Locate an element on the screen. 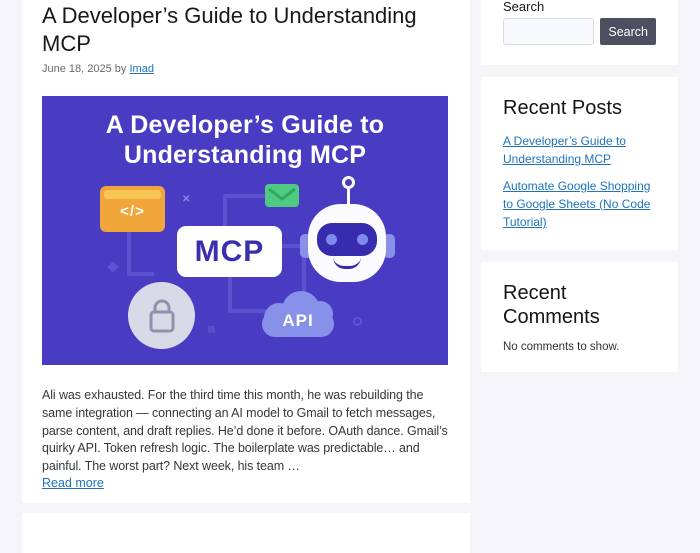  robot-visor is located at coordinates (347, 239).